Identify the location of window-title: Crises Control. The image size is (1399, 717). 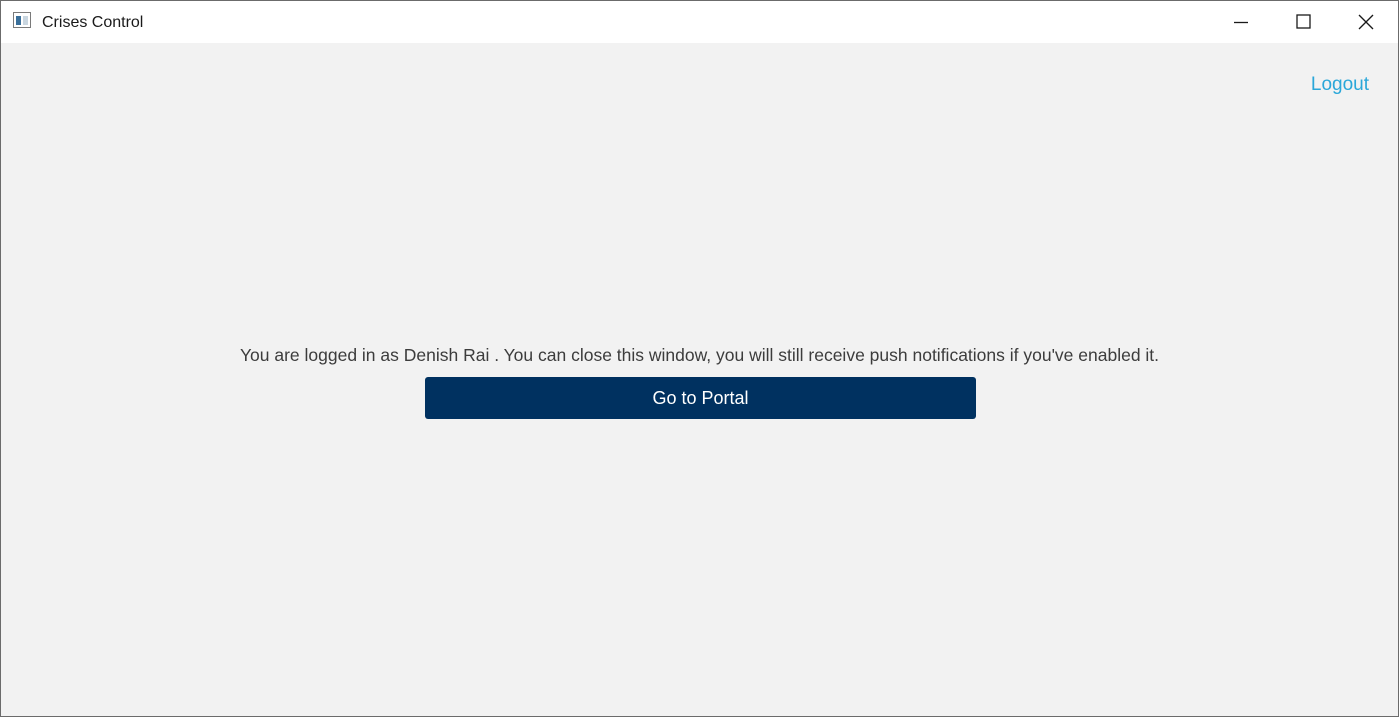
(93, 22).